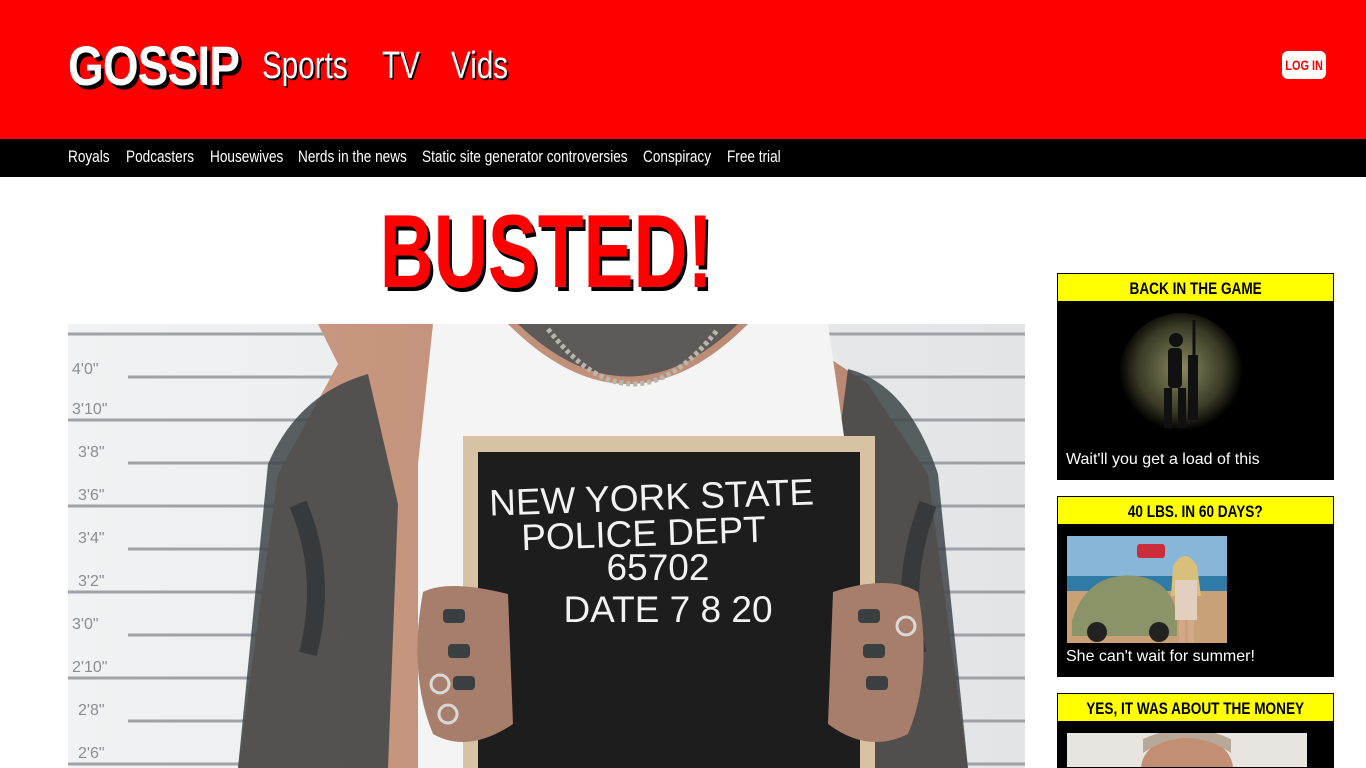 The image size is (1366, 768). What do you see at coordinates (154, 66) in the screenshot?
I see `site-logo: GOSSIP` at bounding box center [154, 66].